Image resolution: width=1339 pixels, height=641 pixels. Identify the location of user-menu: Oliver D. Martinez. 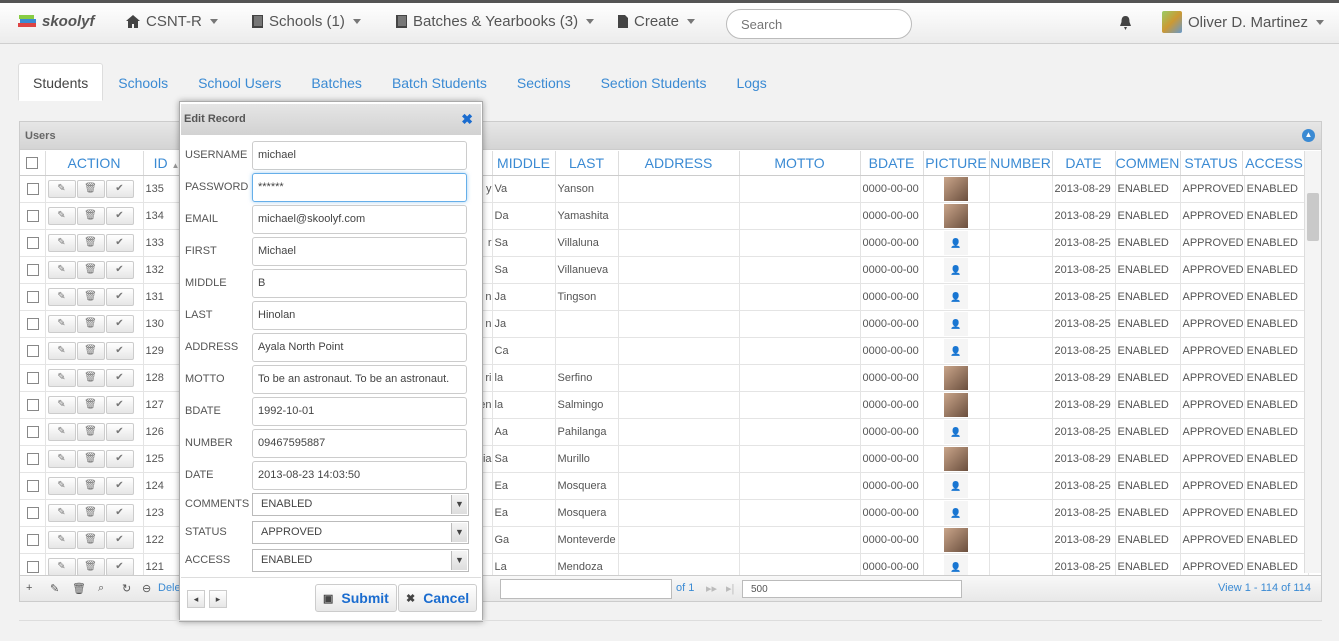
(1243, 22).